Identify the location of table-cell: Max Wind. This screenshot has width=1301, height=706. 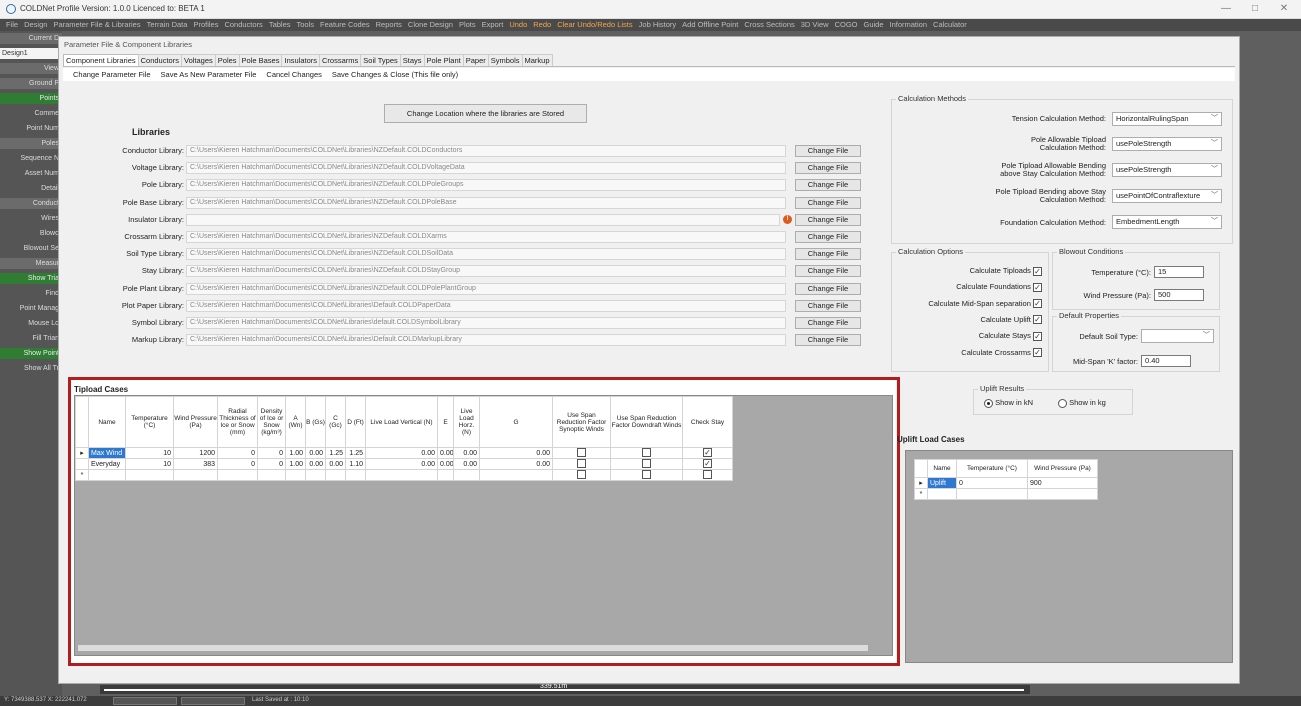
(107, 453).